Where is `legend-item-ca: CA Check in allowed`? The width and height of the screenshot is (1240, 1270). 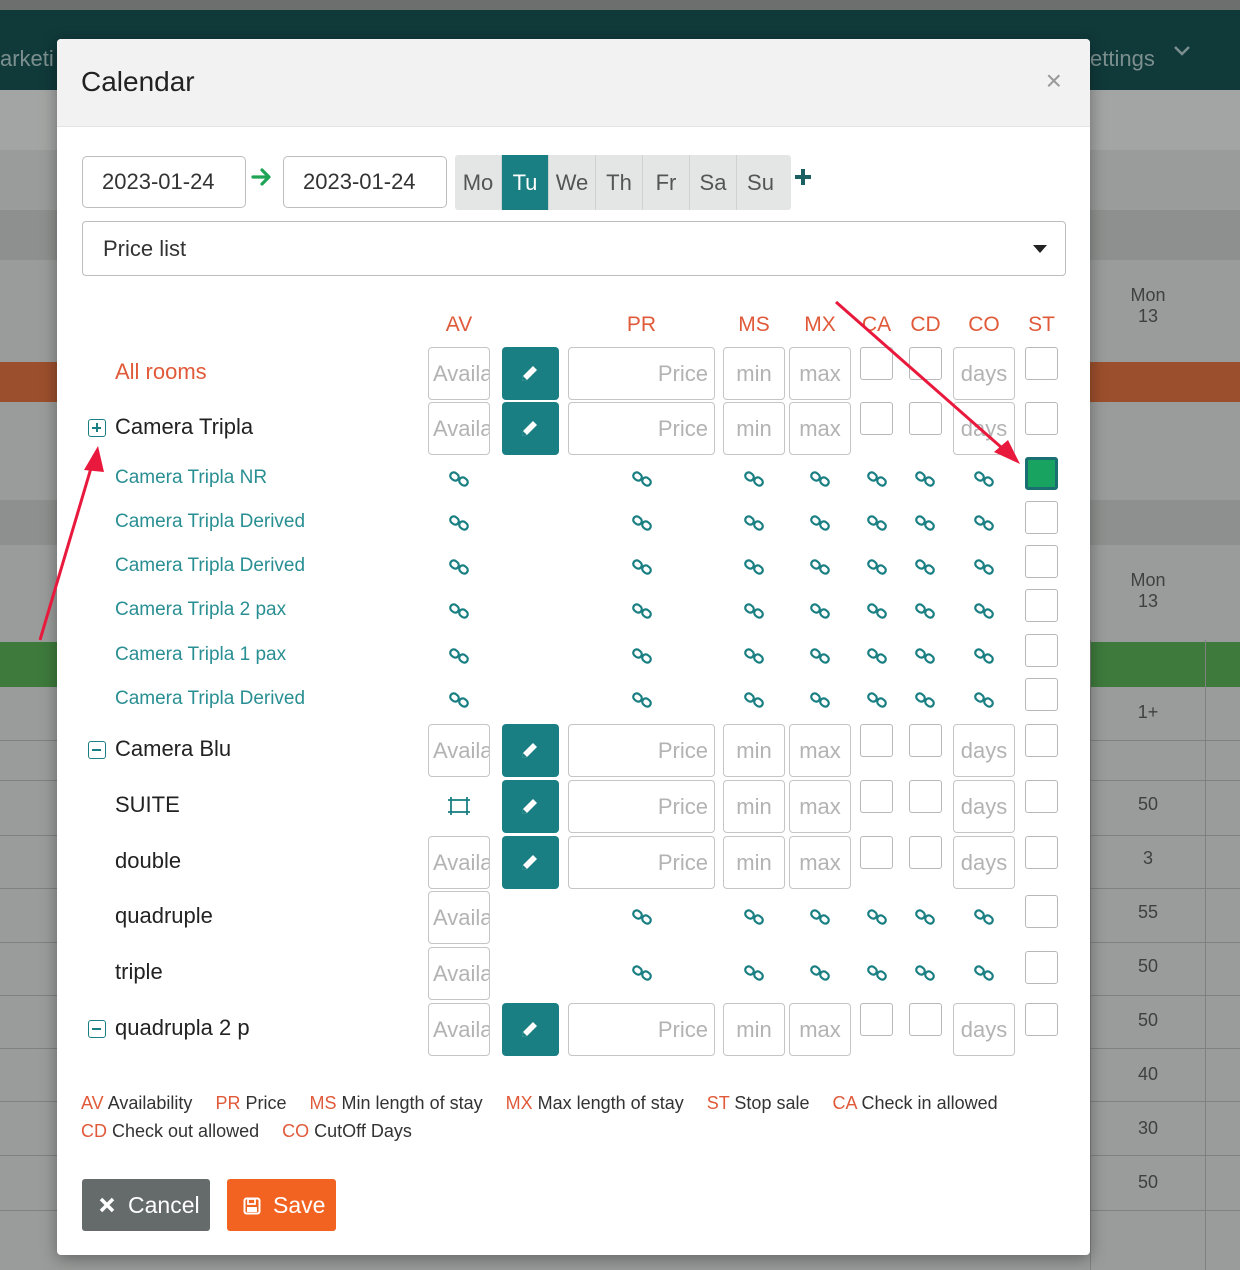 legend-item-ca: CA Check in allowed is located at coordinates (915, 1103).